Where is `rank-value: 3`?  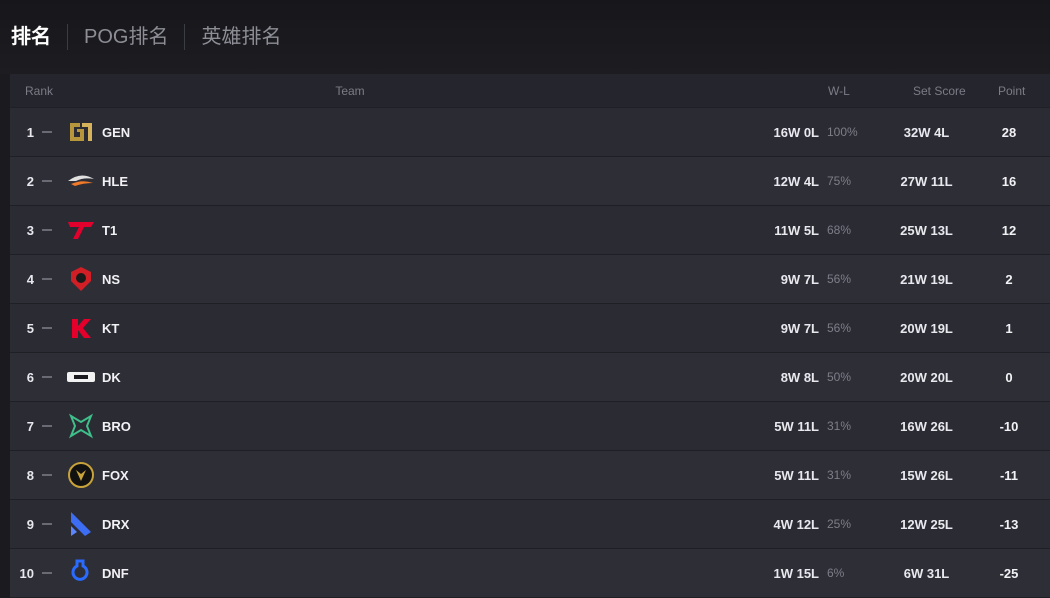
rank-value: 3 is located at coordinates (30, 230).